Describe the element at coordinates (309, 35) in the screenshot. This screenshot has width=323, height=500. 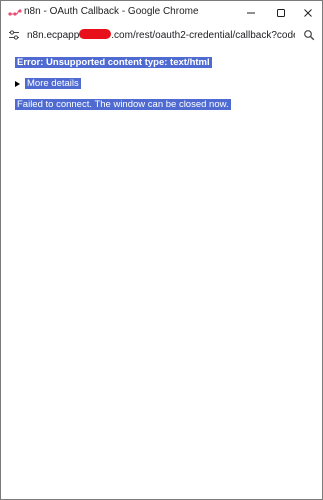
I see `zoom-icon` at that location.